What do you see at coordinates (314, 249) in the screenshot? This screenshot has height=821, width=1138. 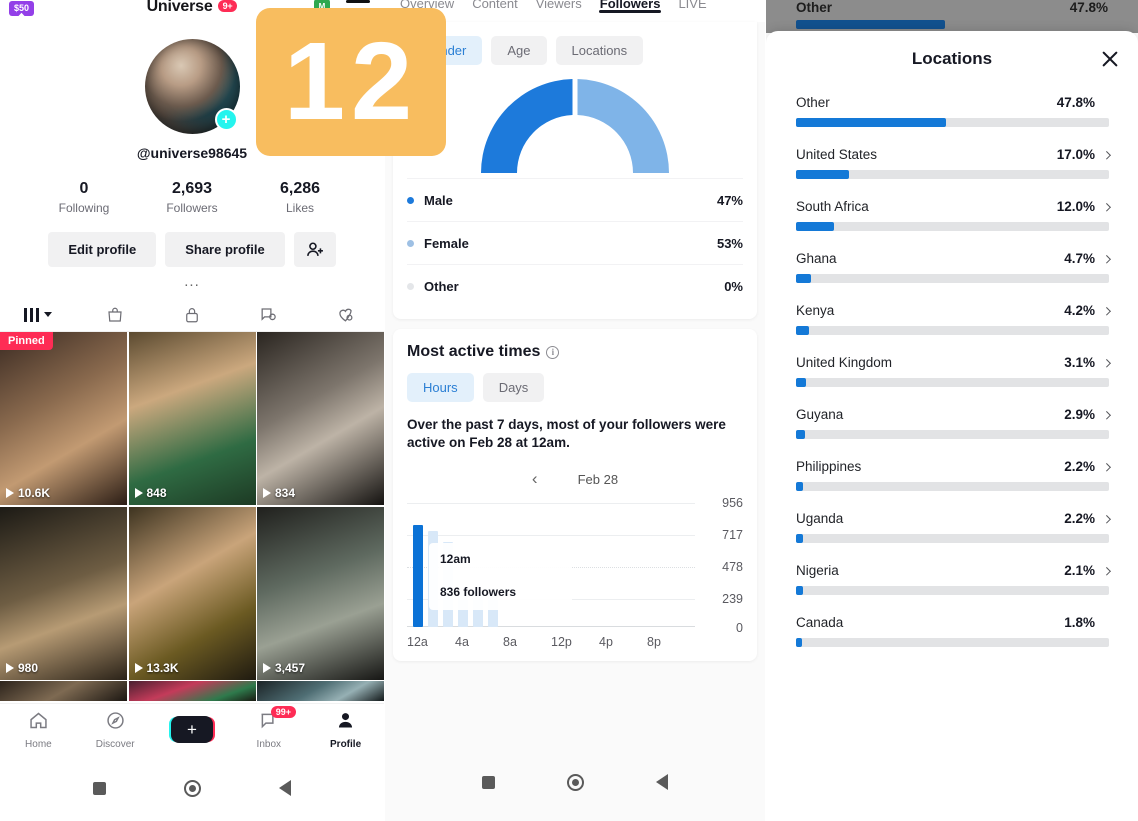 I see `add-friend-button` at bounding box center [314, 249].